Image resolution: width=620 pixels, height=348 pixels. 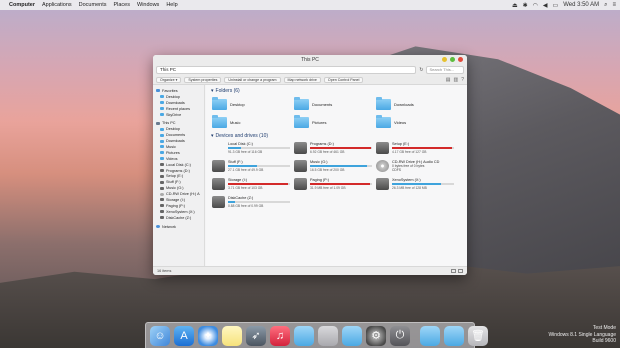 What do you see at coordinates (239, 136) in the screenshot?
I see `drives-heading: ▾ Devices and drives (10)` at bounding box center [239, 136].